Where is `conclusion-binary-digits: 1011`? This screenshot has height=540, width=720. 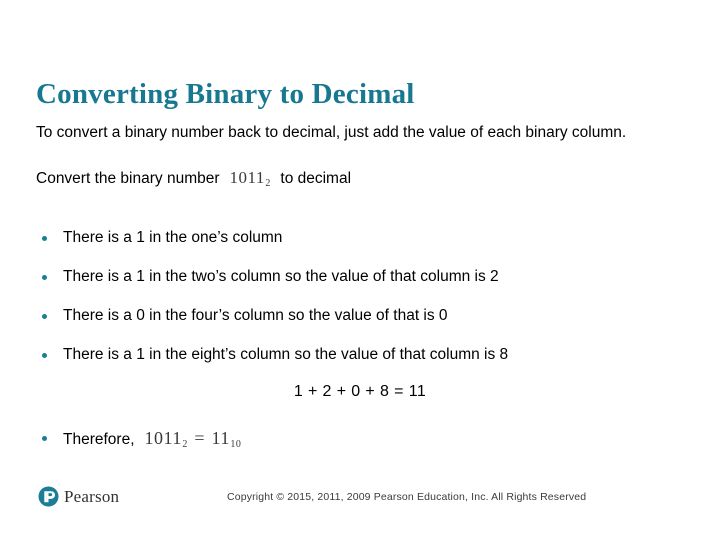 conclusion-binary-digits: 1011 is located at coordinates (163, 438).